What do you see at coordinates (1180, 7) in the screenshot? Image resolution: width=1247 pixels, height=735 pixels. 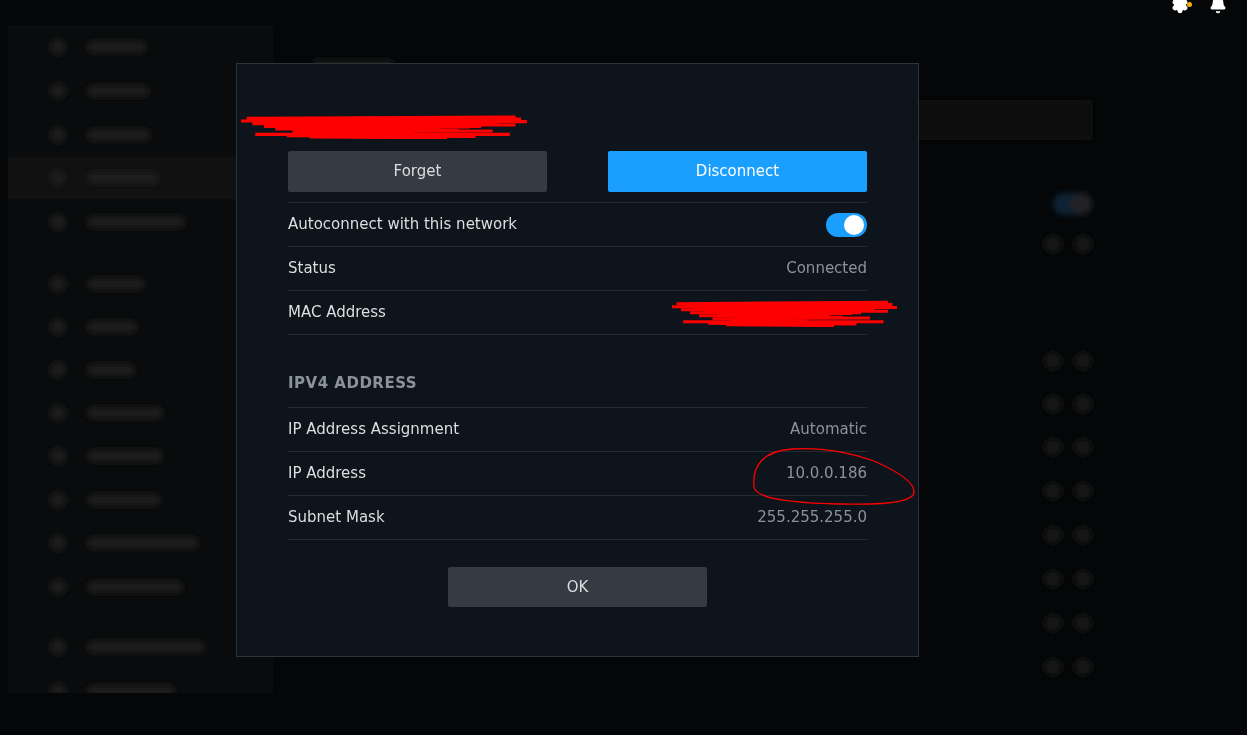 I see `settings-icon` at bounding box center [1180, 7].